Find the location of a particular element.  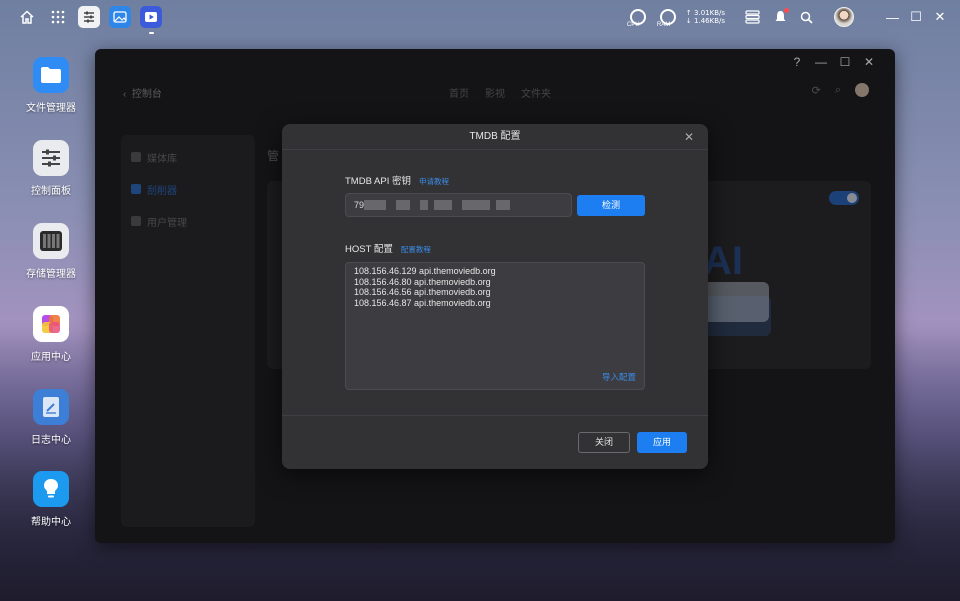

bell-icon is located at coordinates (780, 17).